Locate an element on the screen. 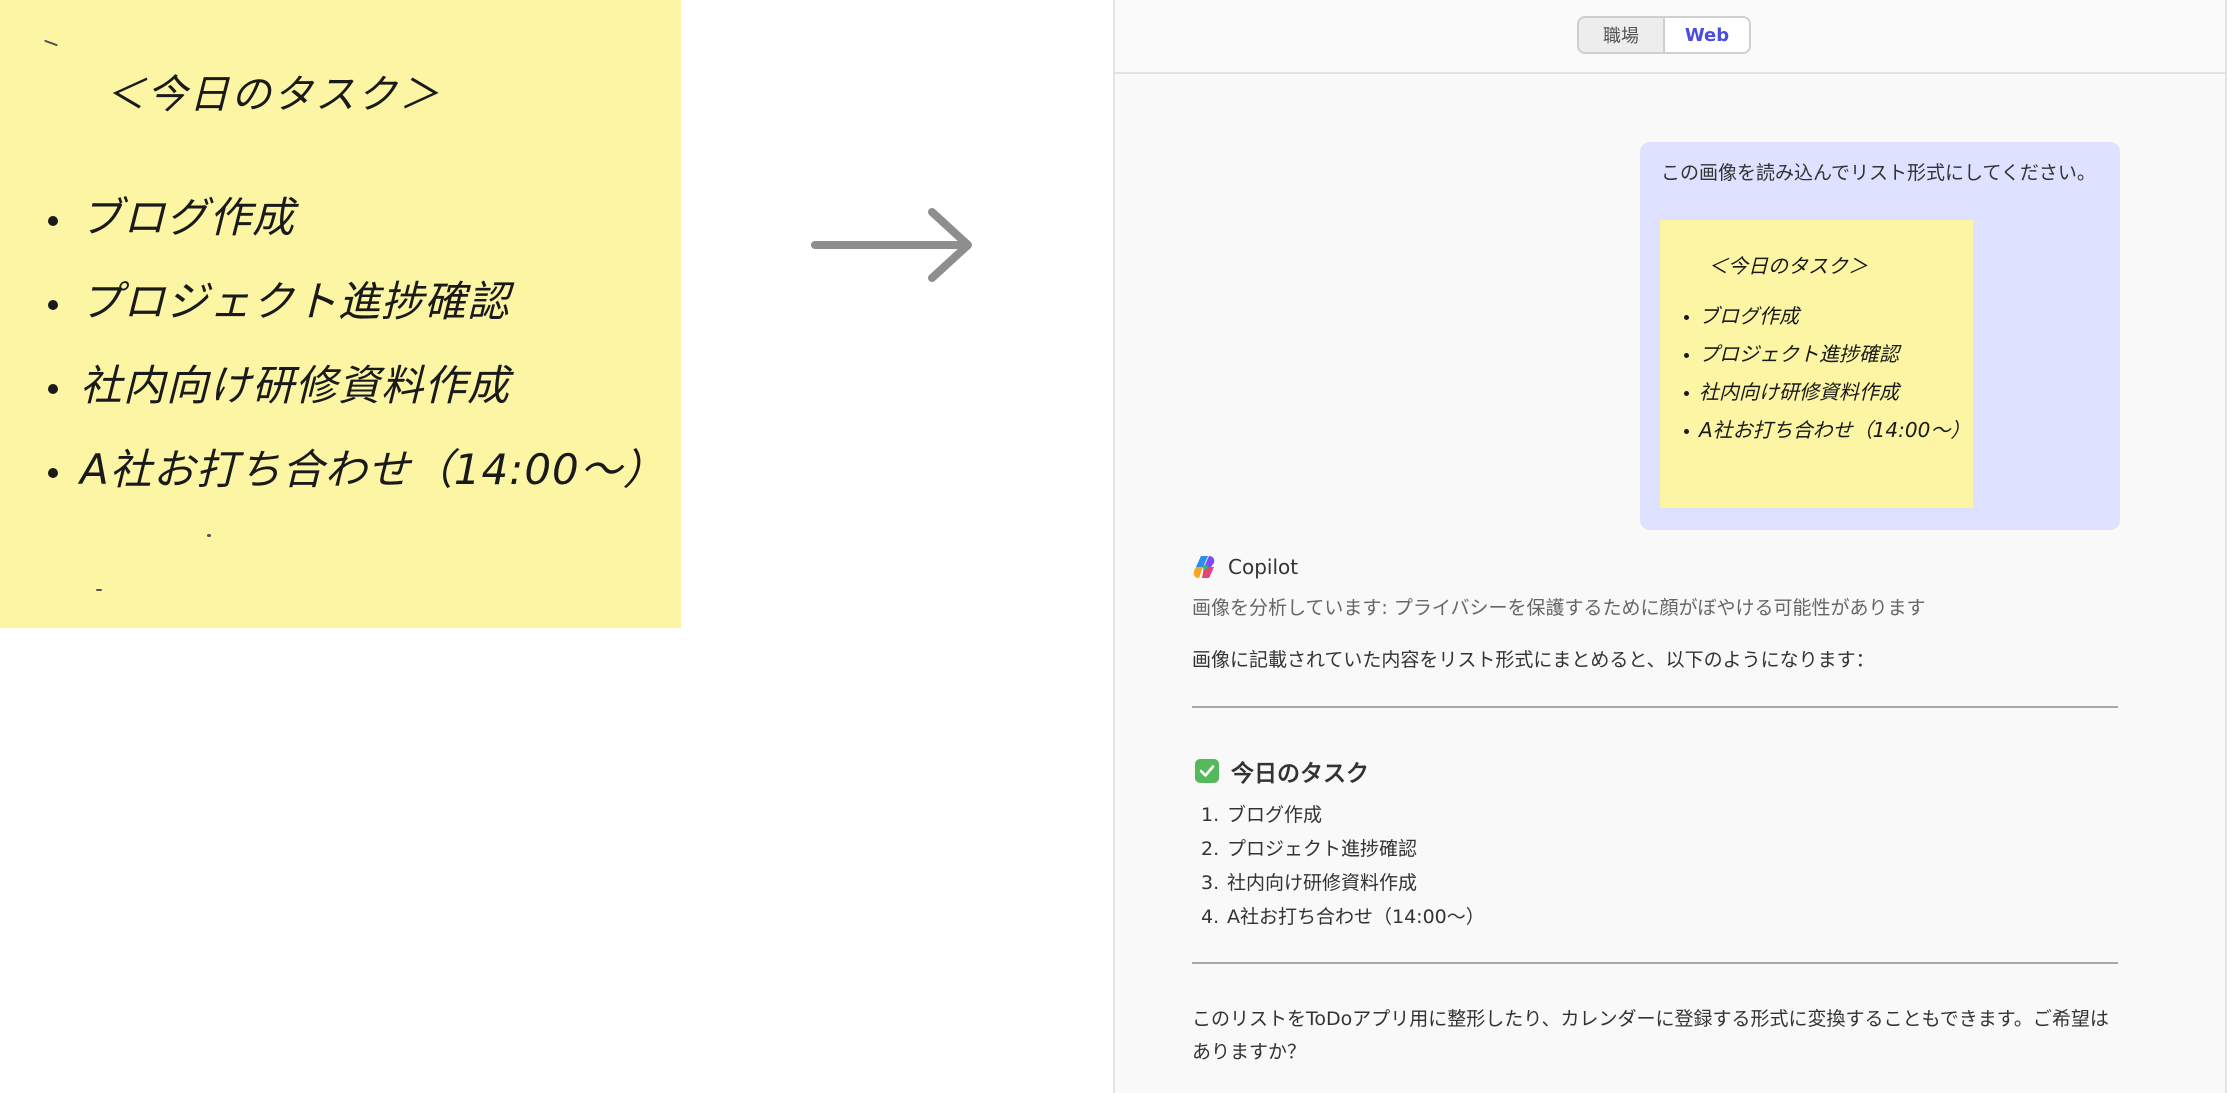 The height and width of the screenshot is (1093, 2229). sticky-note-item: ブログ作成 is located at coordinates (171, 214).